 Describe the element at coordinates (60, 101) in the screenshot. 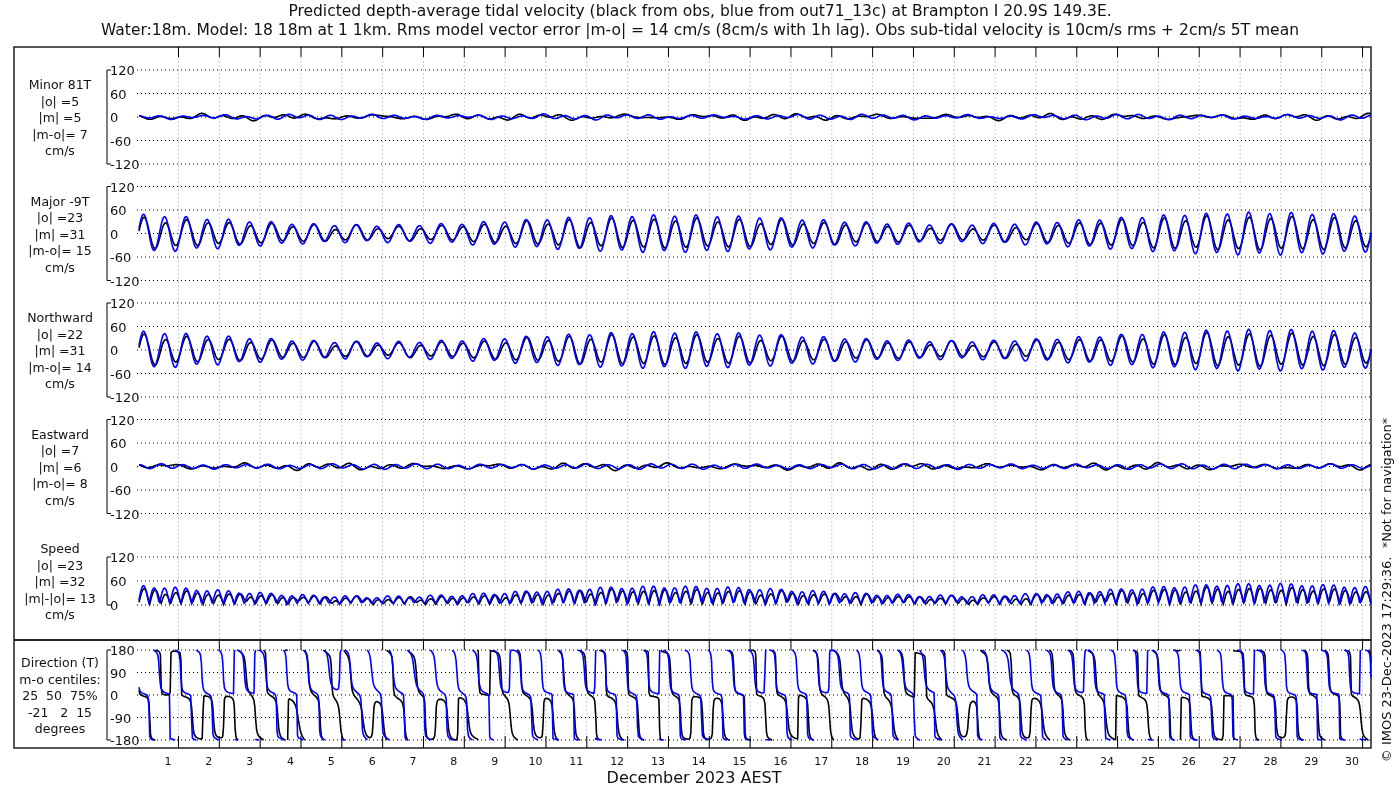

I see `panel-label: |o| =5` at that location.